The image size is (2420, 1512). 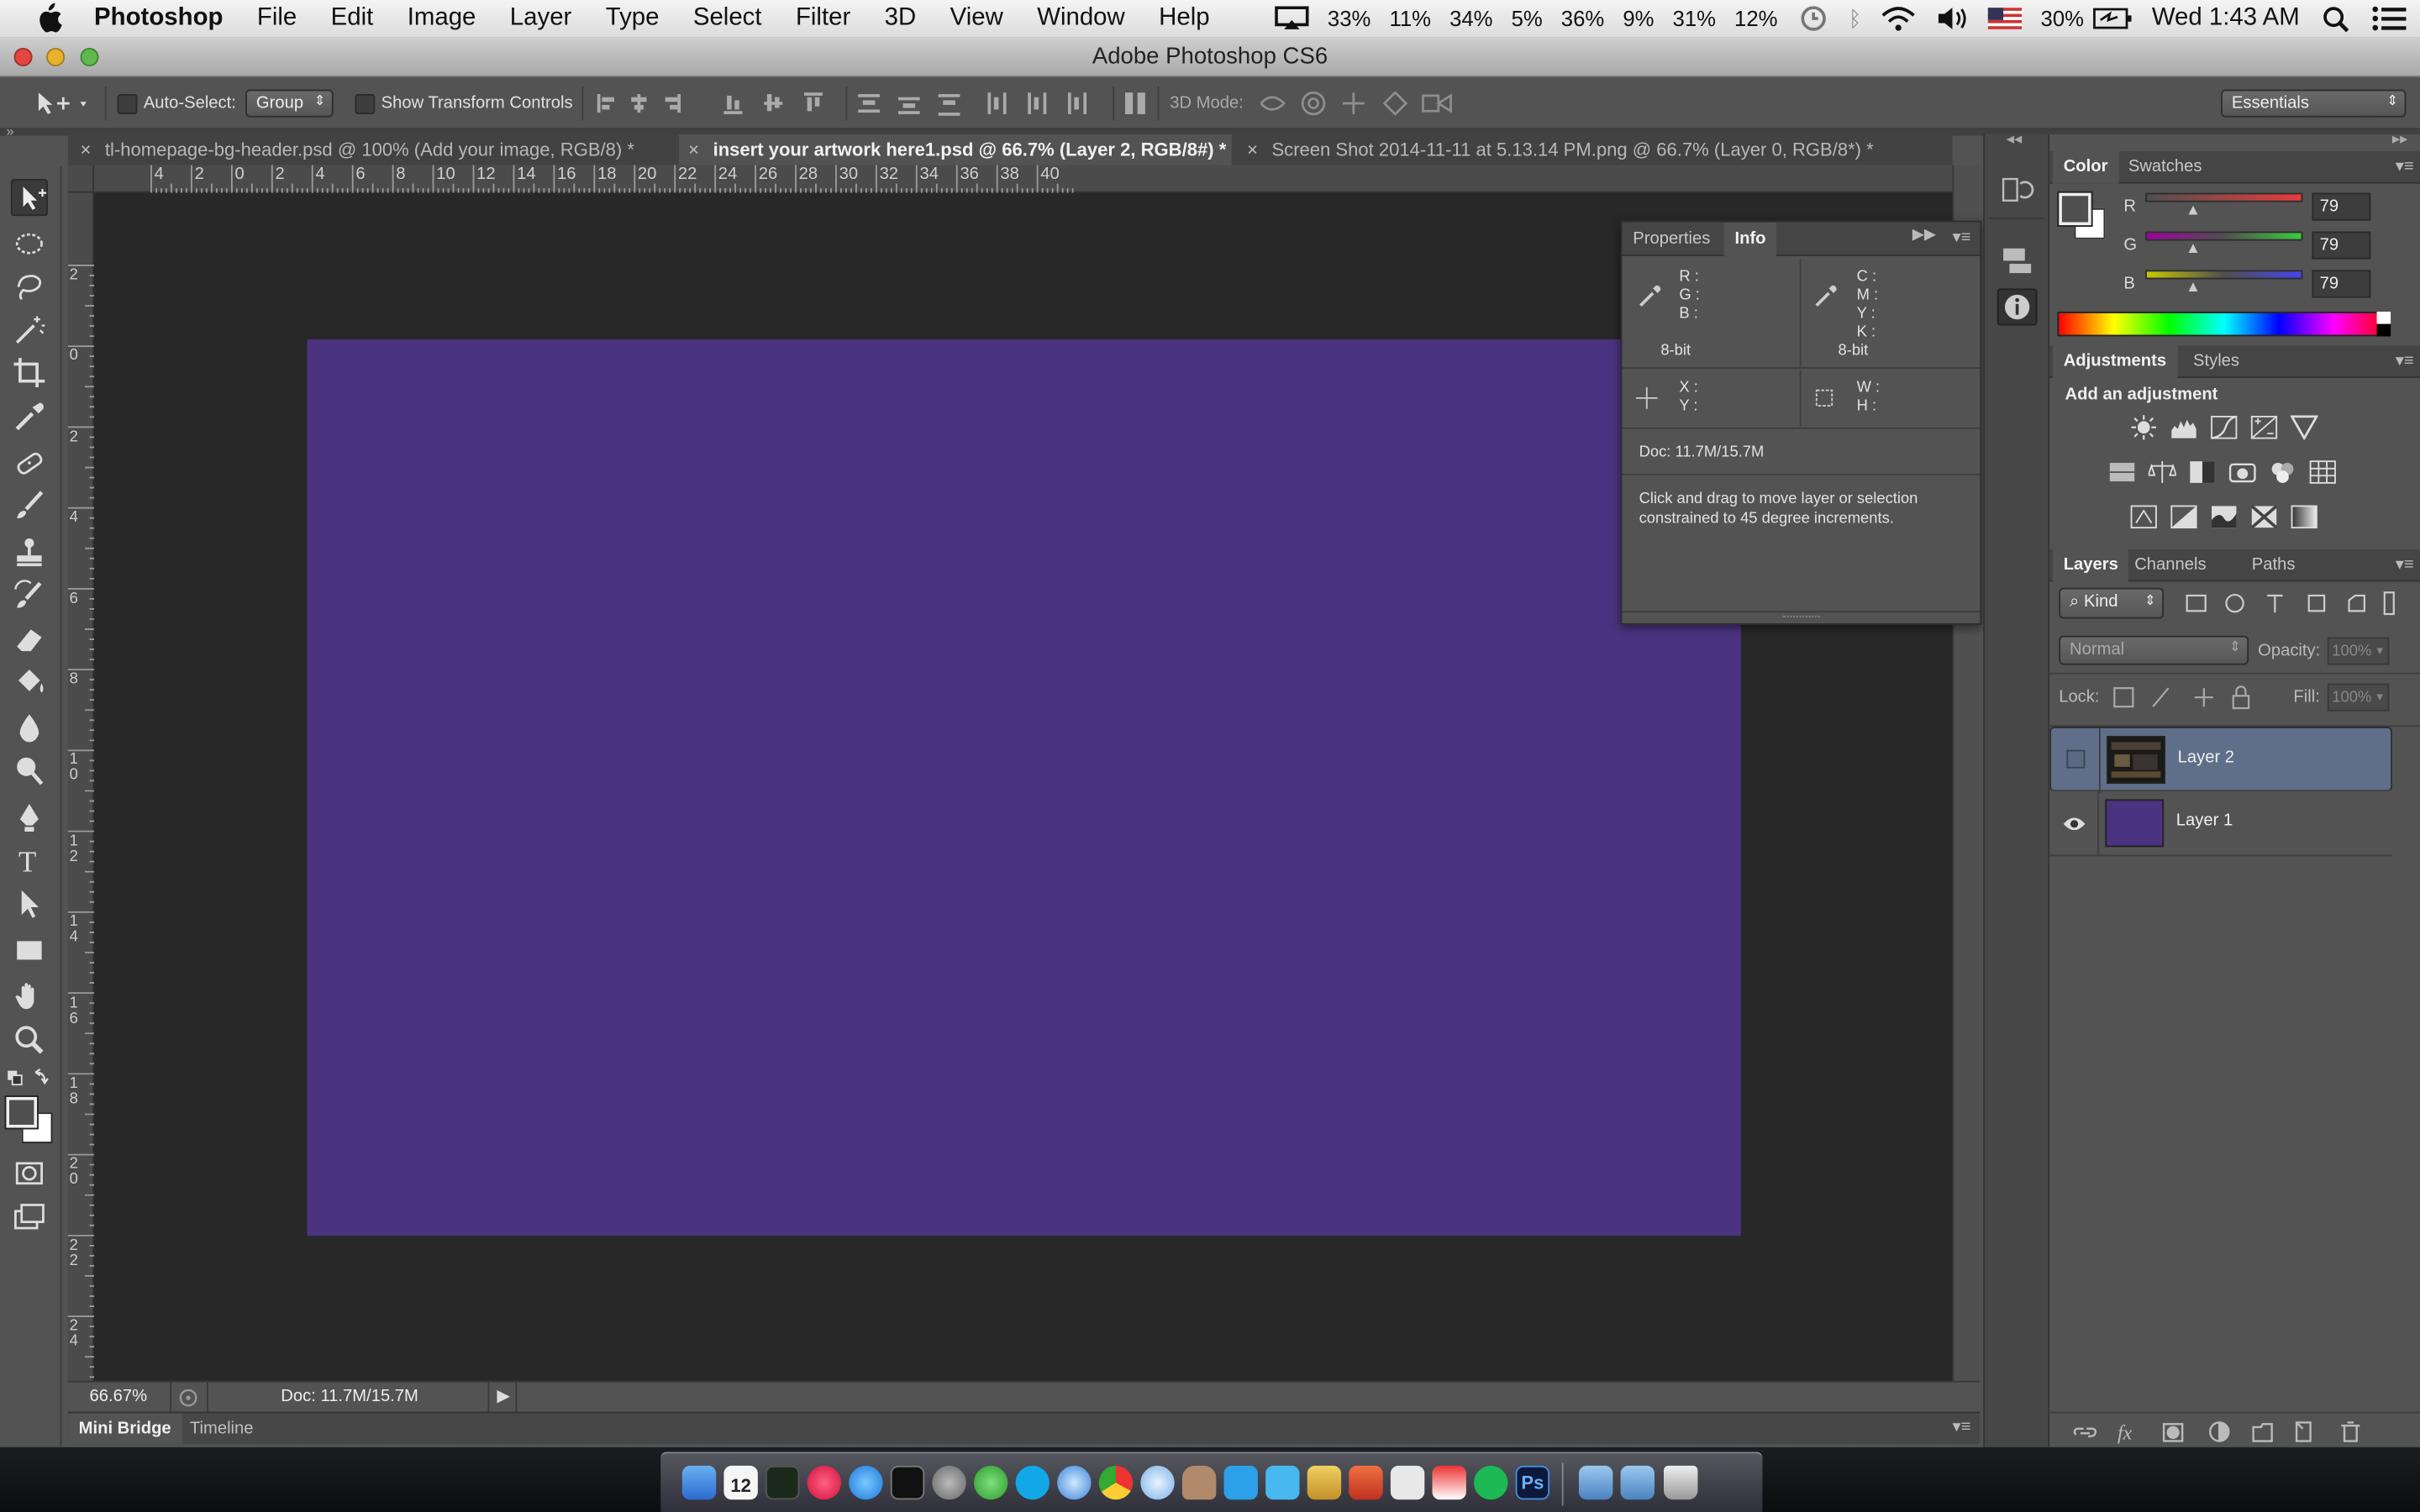 I want to click on chrome-icon, so click(x=1116, y=1482).